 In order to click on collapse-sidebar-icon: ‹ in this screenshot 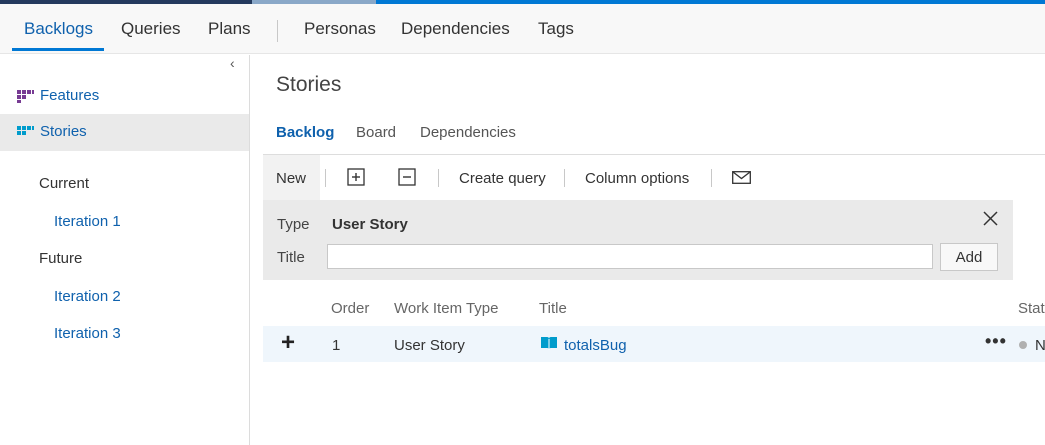, I will do `click(232, 63)`.